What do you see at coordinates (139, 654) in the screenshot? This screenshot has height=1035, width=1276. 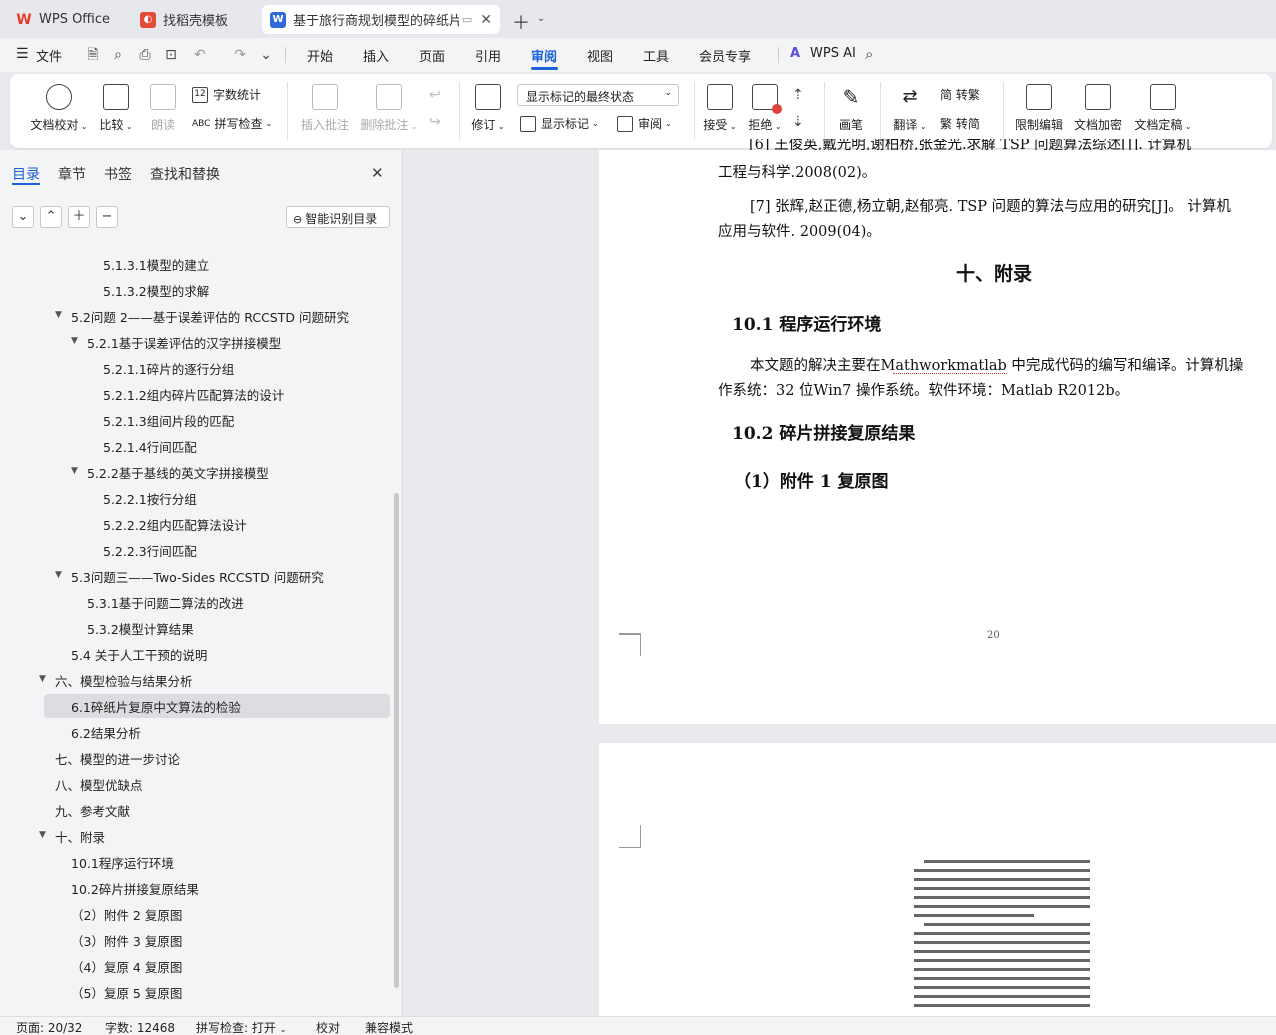 I see `toc-item: 5.4 关于人工干预的说明` at bounding box center [139, 654].